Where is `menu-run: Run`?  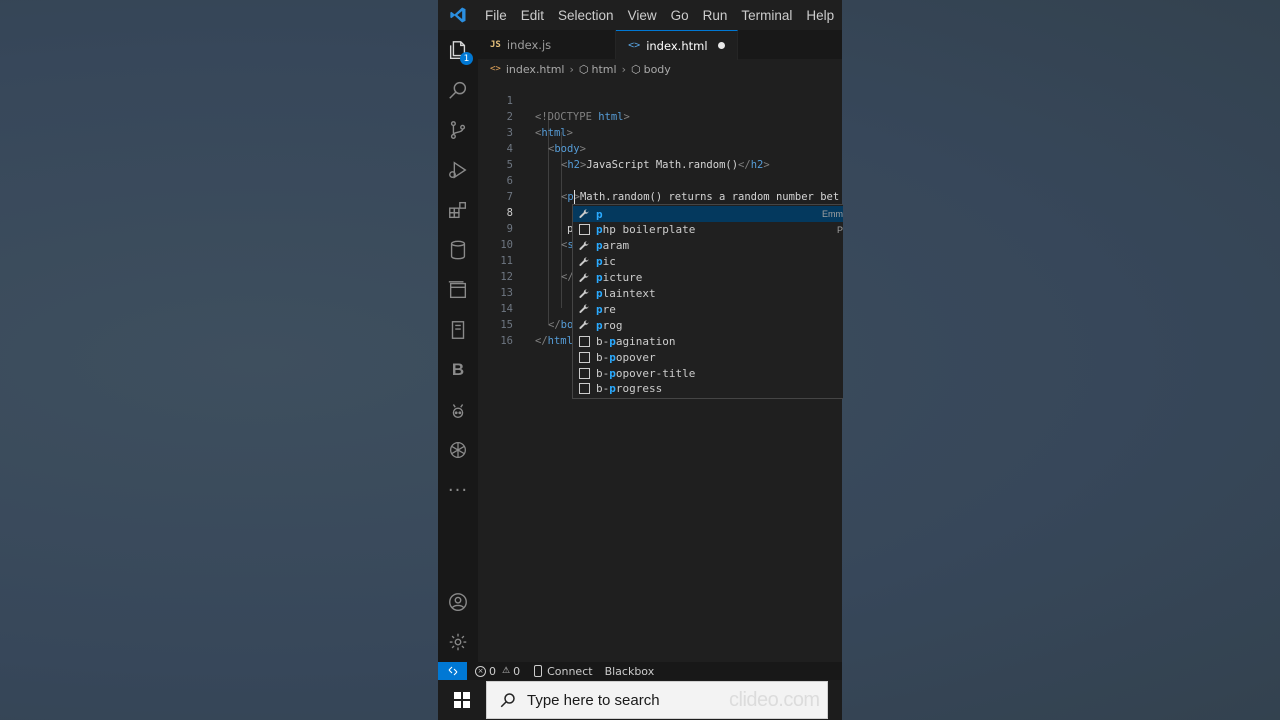
menu-run: Run is located at coordinates (715, 15).